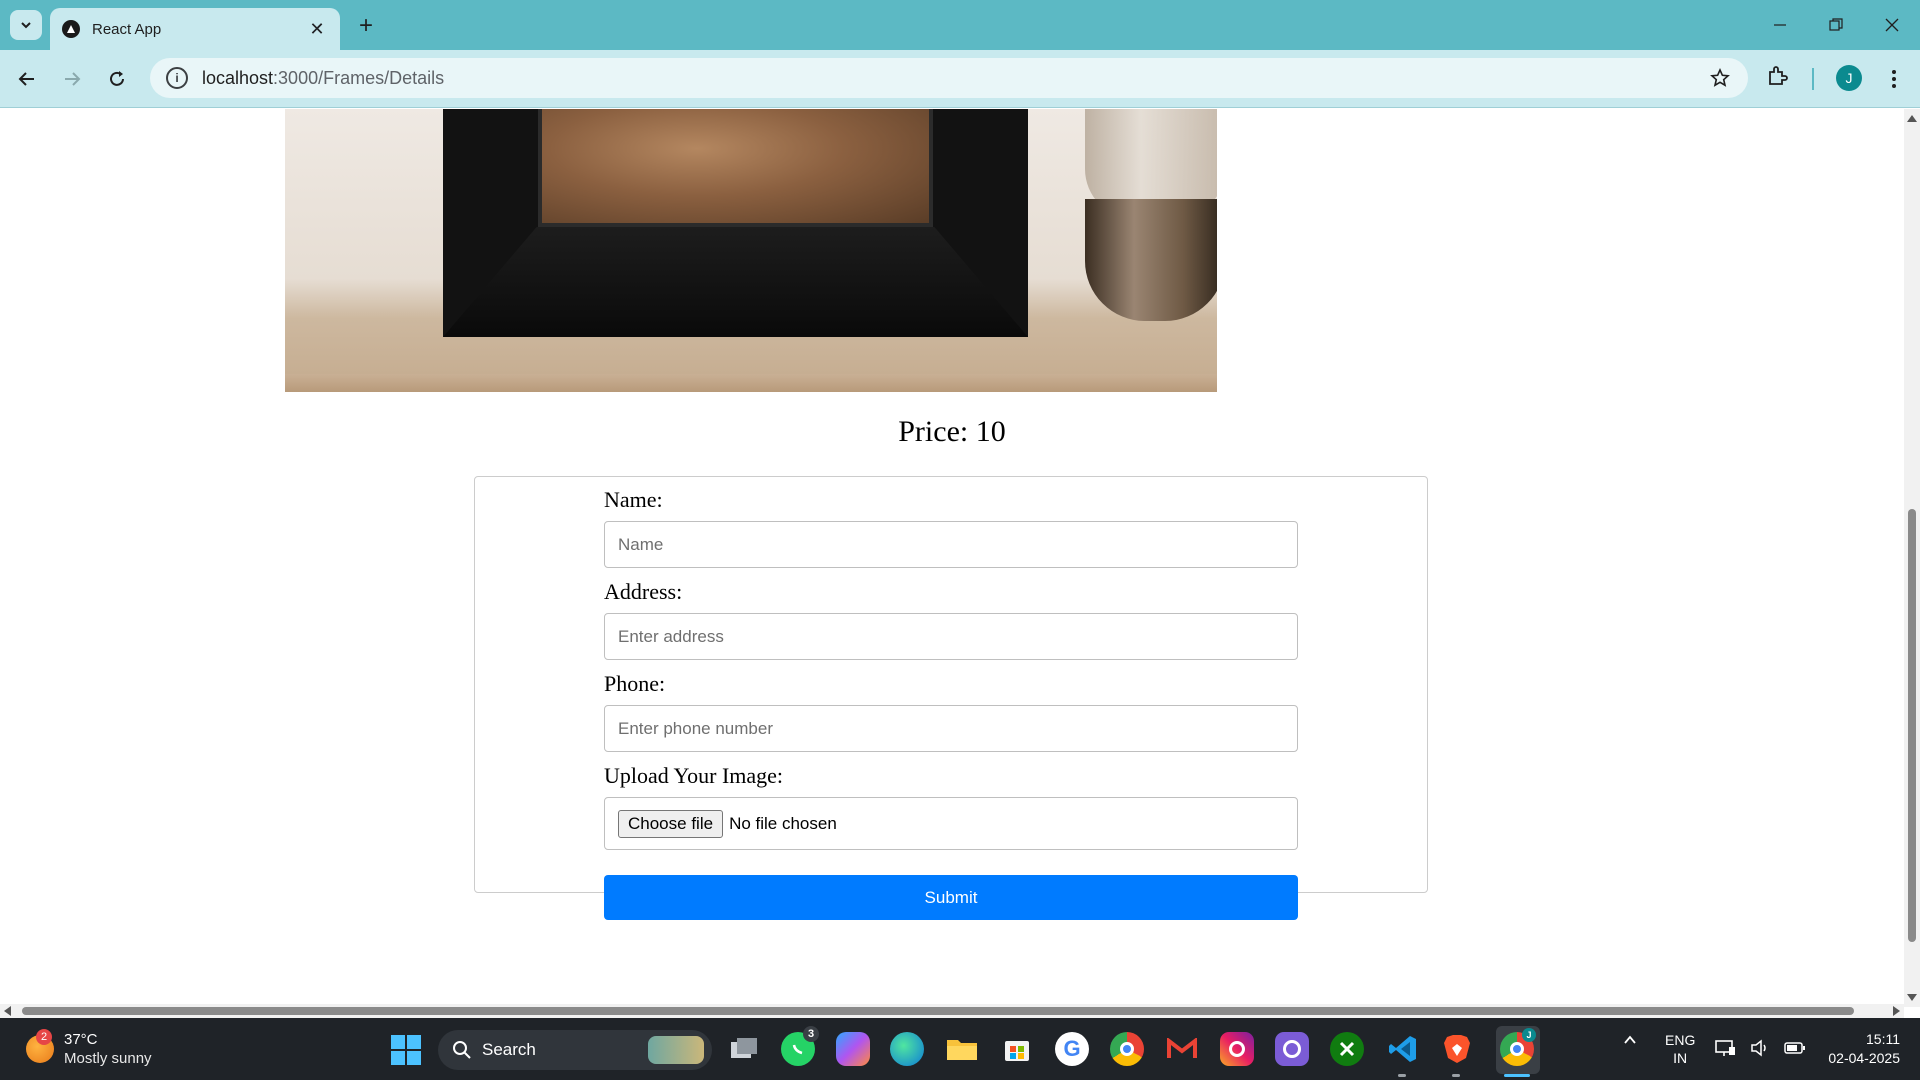 The width and height of the screenshot is (1920, 1080). I want to click on language-primary: ENG, so click(1680, 1040).